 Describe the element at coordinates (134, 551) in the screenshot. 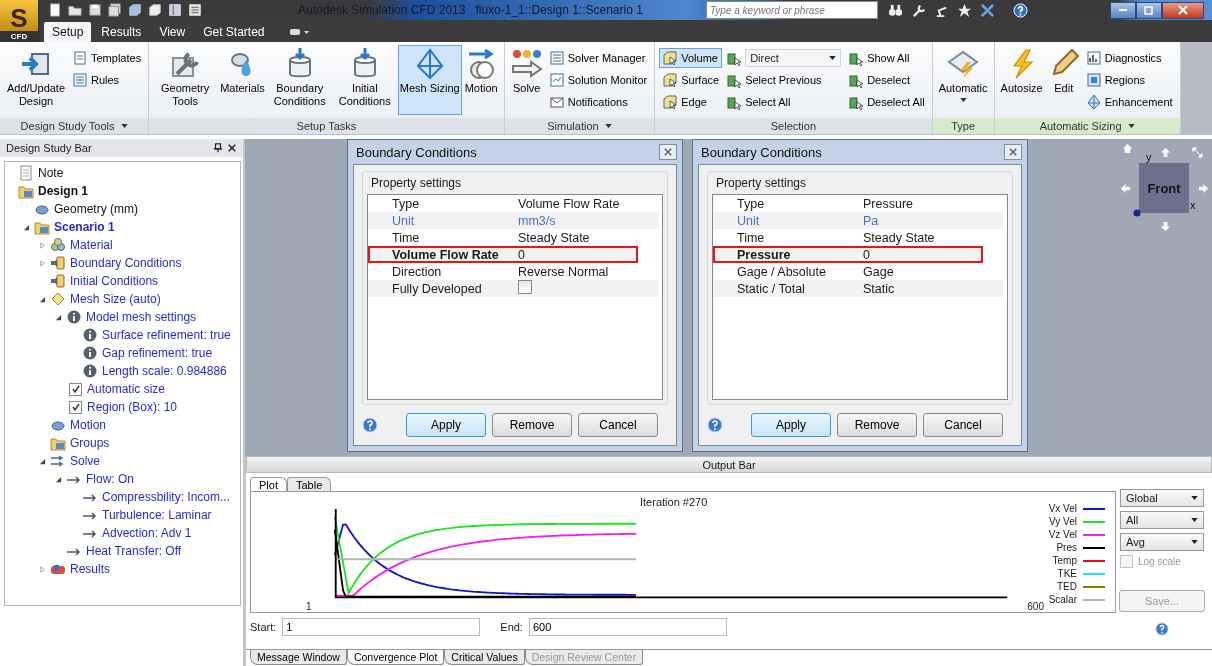

I see `tree-item: Heat Transfer: Off` at that location.